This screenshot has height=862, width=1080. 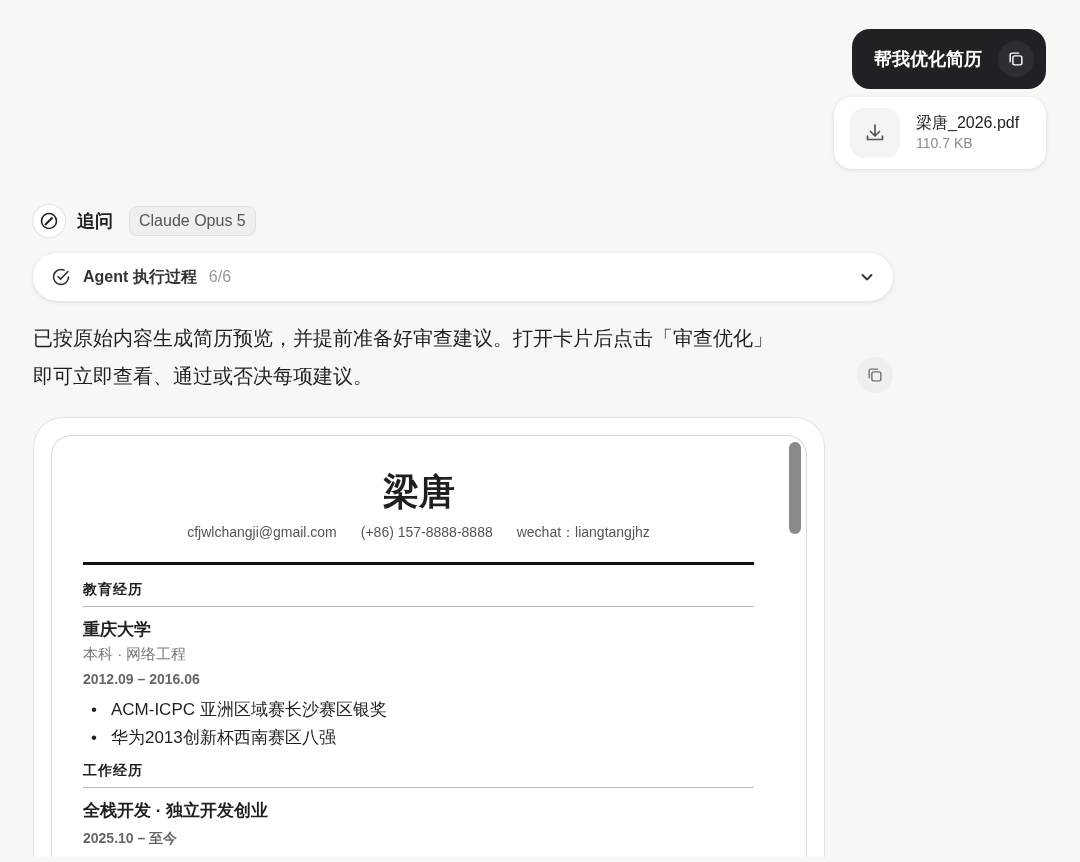 What do you see at coordinates (131, 838) in the screenshot?
I see `entry-dates: 2025.10 – 至今` at bounding box center [131, 838].